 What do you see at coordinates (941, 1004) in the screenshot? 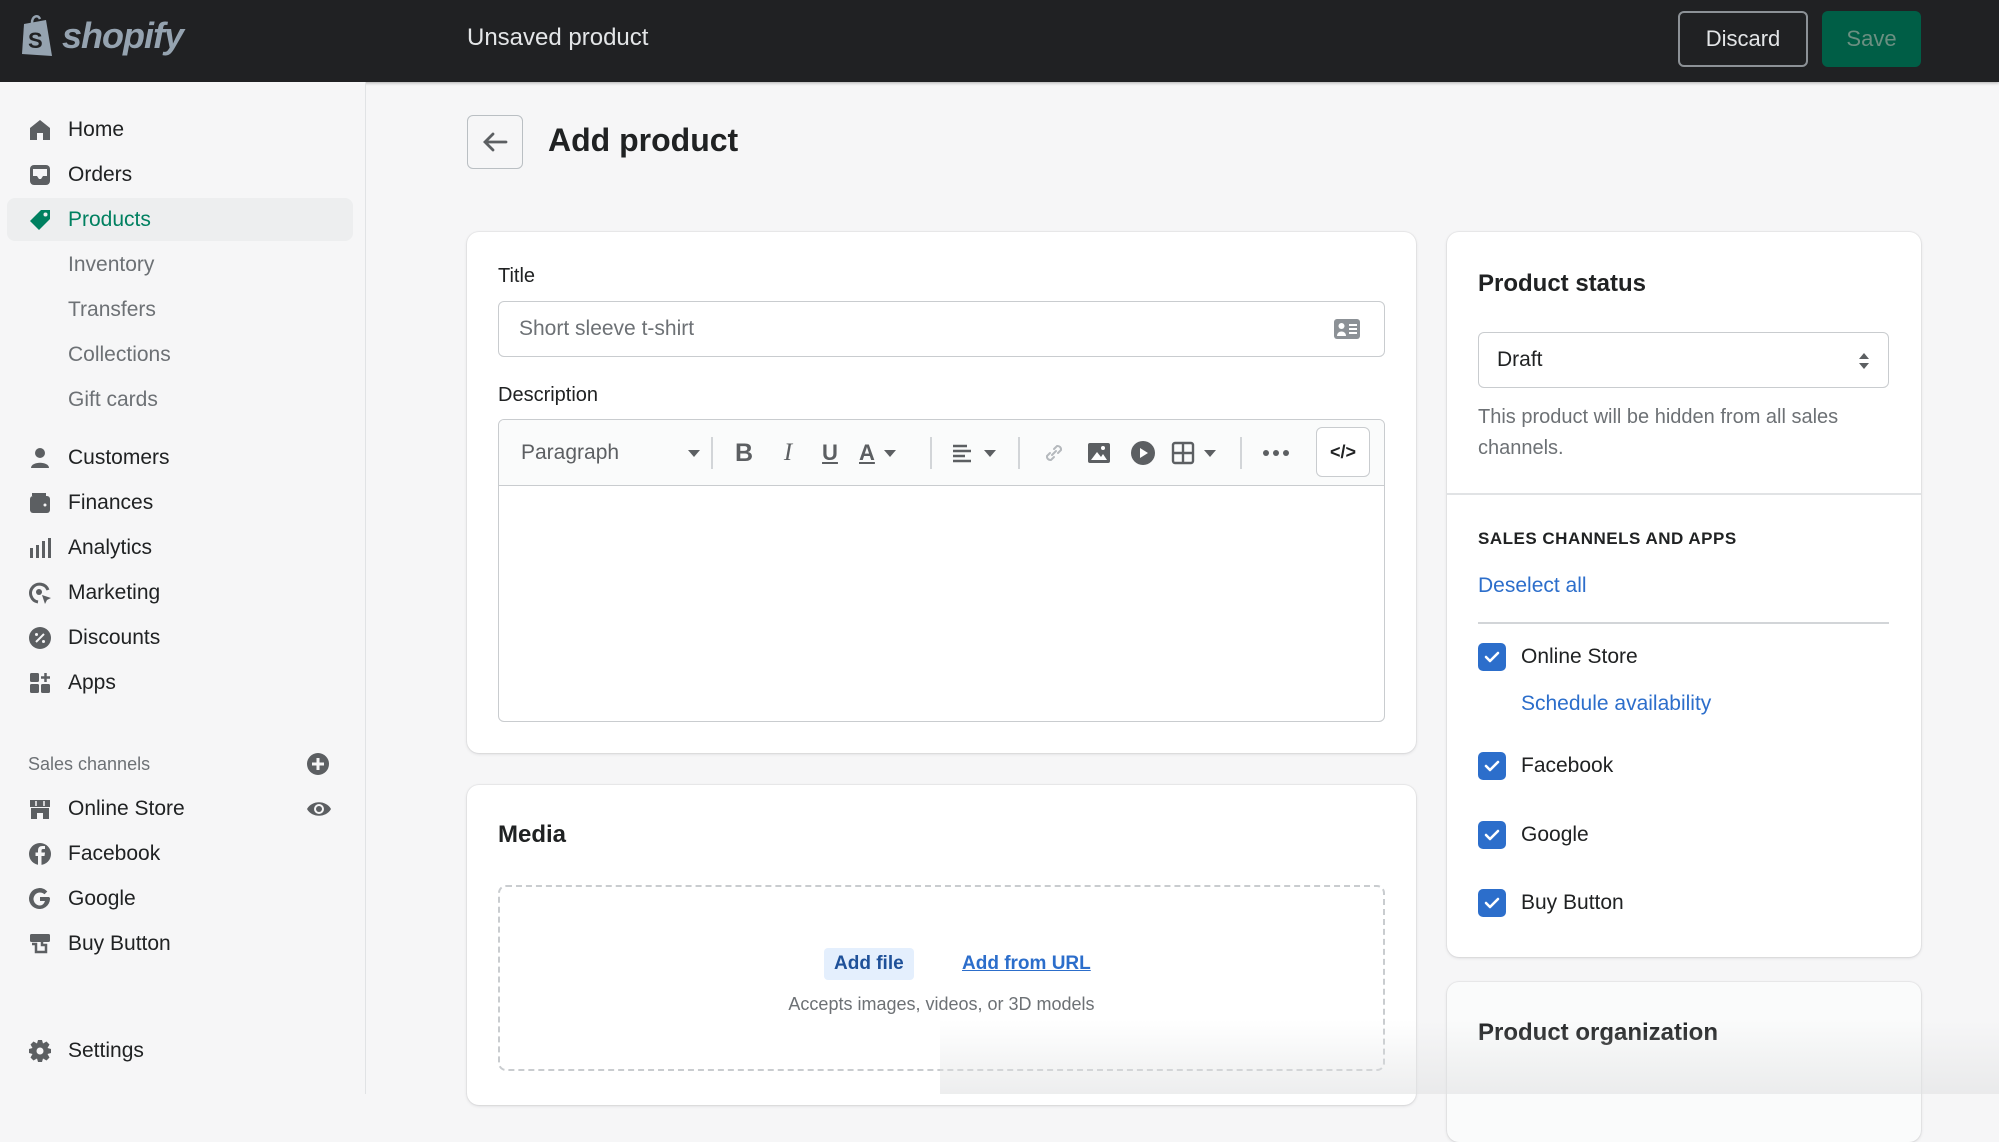
I see `media-accepts-hint: Accepts images, videos, or 3D models` at bounding box center [941, 1004].